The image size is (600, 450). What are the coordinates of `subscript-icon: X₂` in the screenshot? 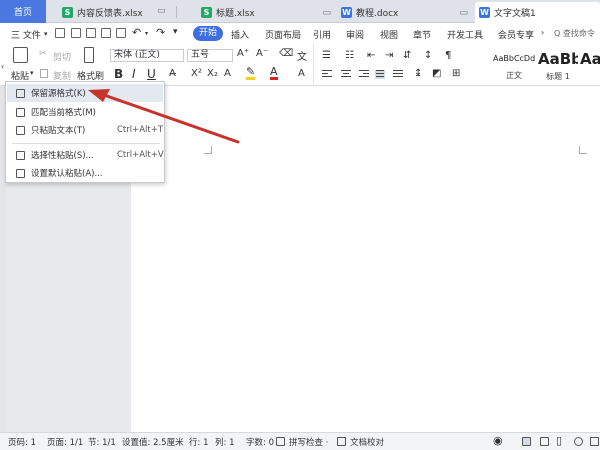 It's located at (212, 73).